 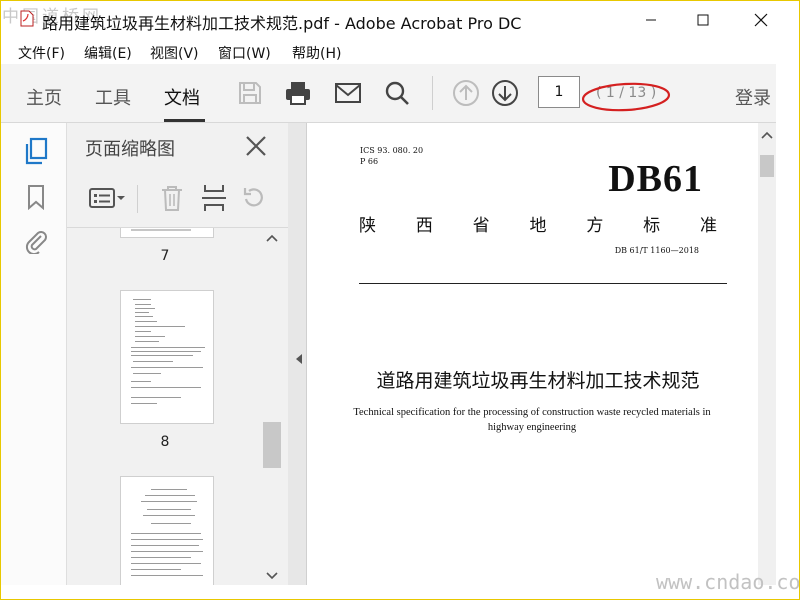 I want to click on print-icon, so click(x=298, y=93).